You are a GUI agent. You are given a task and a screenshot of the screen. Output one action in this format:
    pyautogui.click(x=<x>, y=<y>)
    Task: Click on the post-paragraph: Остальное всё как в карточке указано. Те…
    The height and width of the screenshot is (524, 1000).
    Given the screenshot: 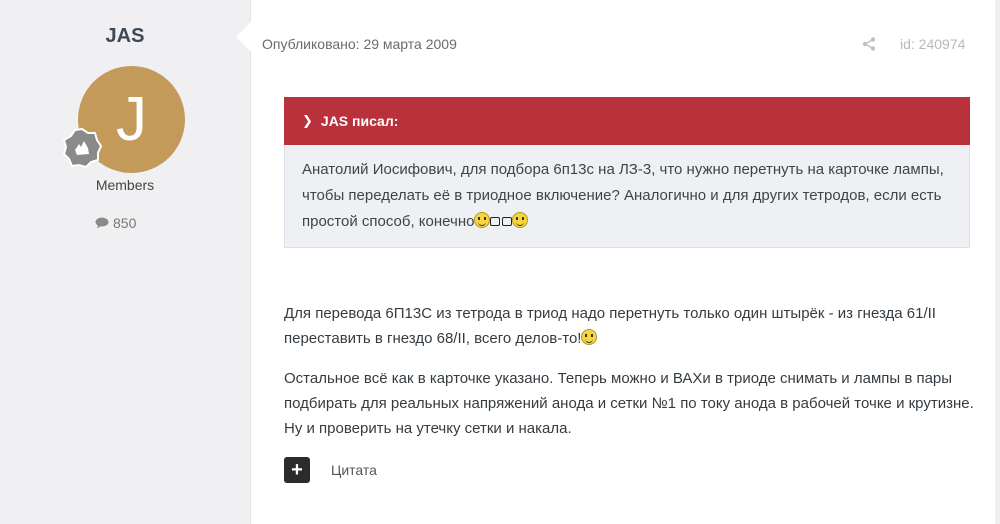 What is the action you would take?
    pyautogui.click(x=629, y=403)
    